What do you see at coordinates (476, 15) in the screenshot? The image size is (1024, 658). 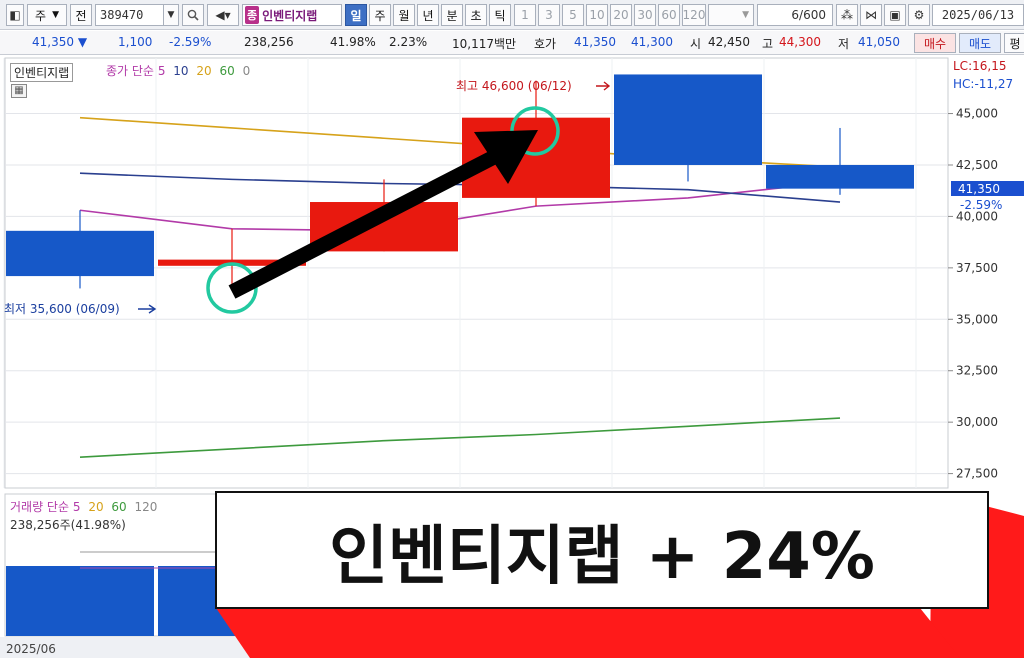 I see `period-second: 초` at bounding box center [476, 15].